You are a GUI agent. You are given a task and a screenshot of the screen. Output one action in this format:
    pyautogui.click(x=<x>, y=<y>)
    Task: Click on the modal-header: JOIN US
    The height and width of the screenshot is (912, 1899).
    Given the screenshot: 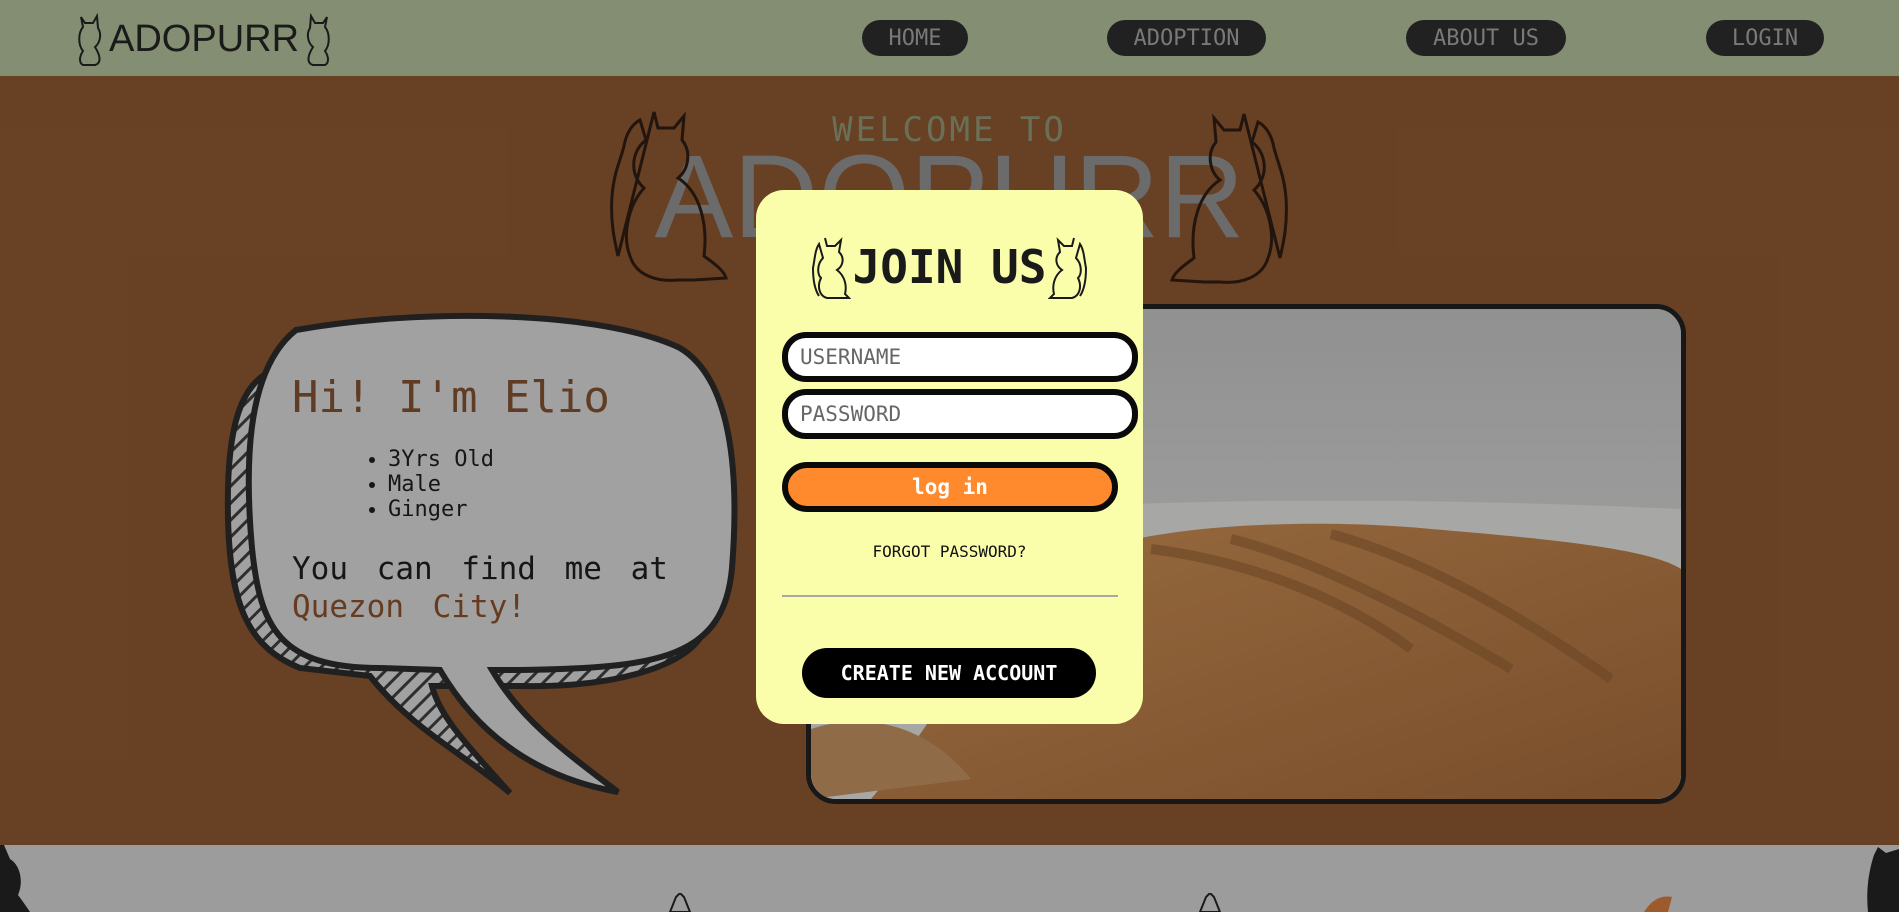 What is the action you would take?
    pyautogui.click(x=949, y=267)
    